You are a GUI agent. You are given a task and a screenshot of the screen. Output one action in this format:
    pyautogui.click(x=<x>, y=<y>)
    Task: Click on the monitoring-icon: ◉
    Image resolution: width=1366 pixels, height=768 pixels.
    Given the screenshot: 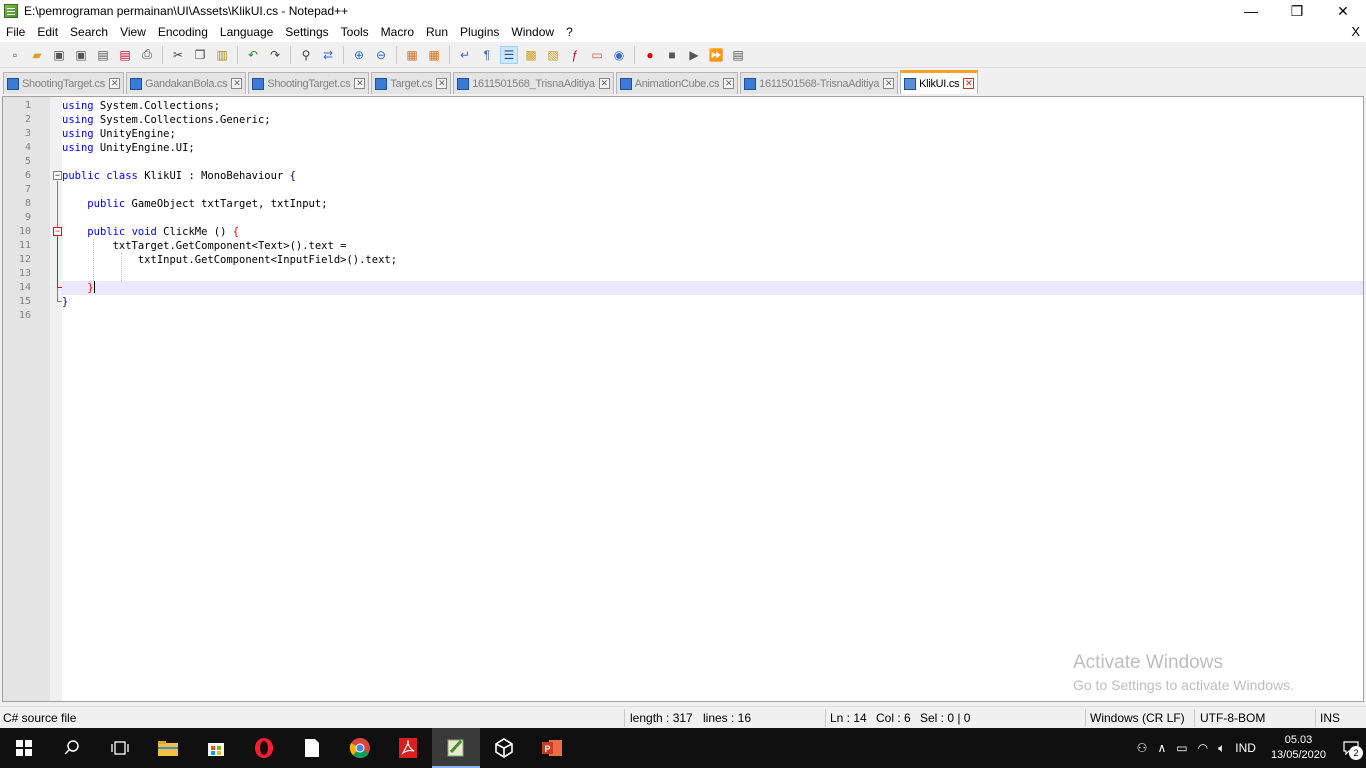 What is the action you would take?
    pyautogui.click(x=619, y=55)
    